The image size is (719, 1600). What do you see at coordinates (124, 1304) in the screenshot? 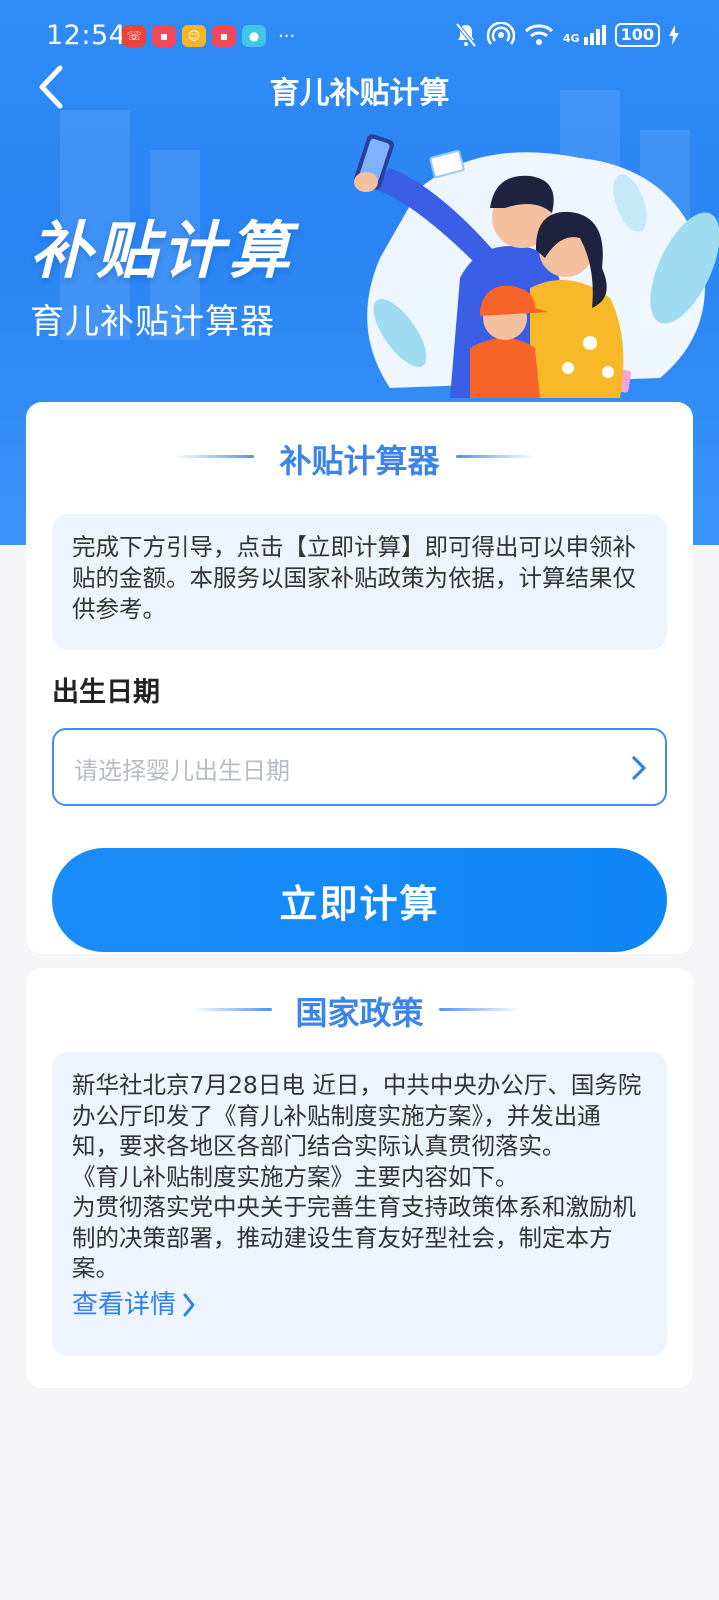
I see `view-details-label: 查看详情` at bounding box center [124, 1304].